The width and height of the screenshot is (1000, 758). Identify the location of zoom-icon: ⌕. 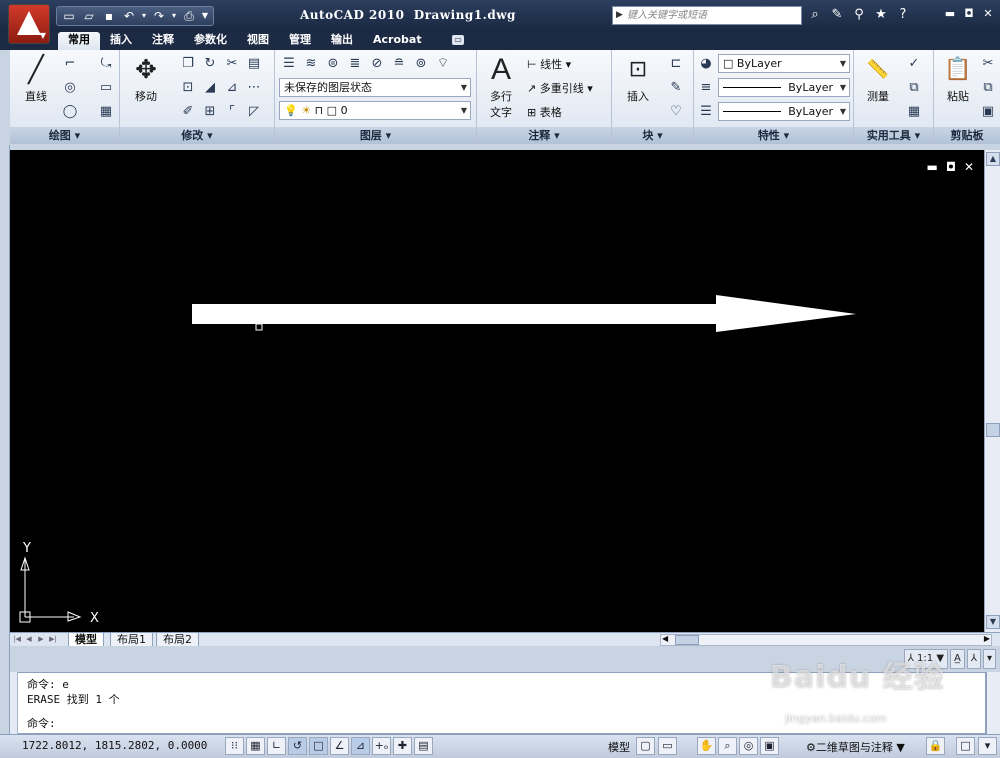
(727, 746).